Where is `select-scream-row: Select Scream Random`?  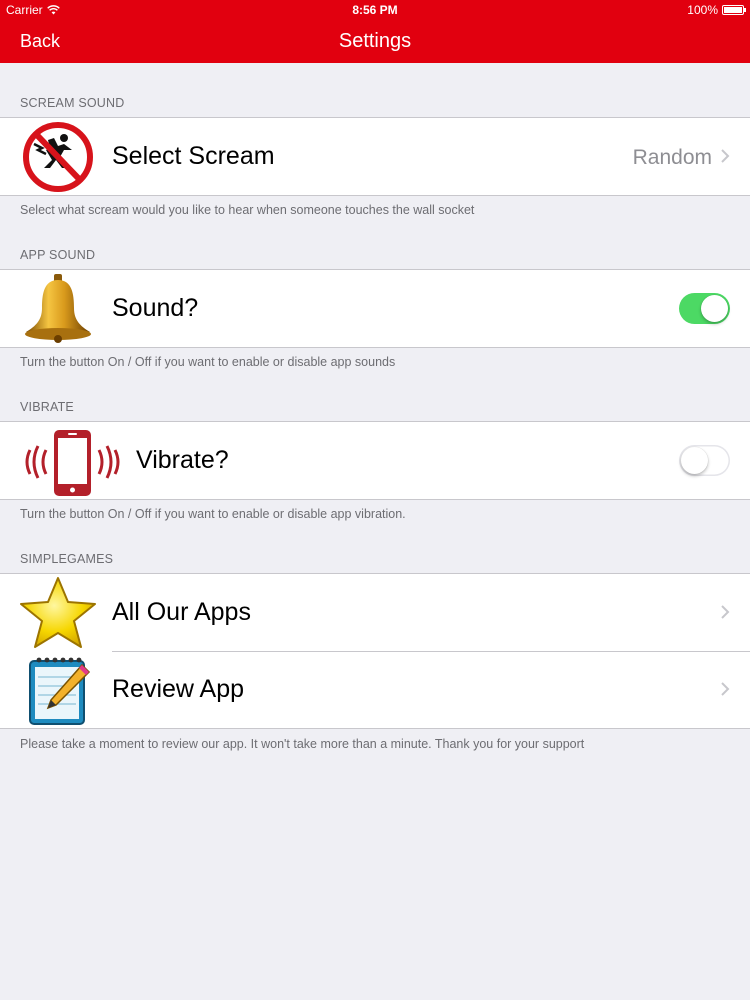 select-scream-row: Select Scream Random is located at coordinates (375, 156).